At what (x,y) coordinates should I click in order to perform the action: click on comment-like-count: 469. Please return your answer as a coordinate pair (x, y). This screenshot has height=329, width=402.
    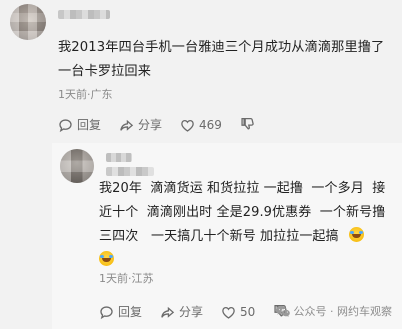
    Looking at the image, I should click on (210, 125).